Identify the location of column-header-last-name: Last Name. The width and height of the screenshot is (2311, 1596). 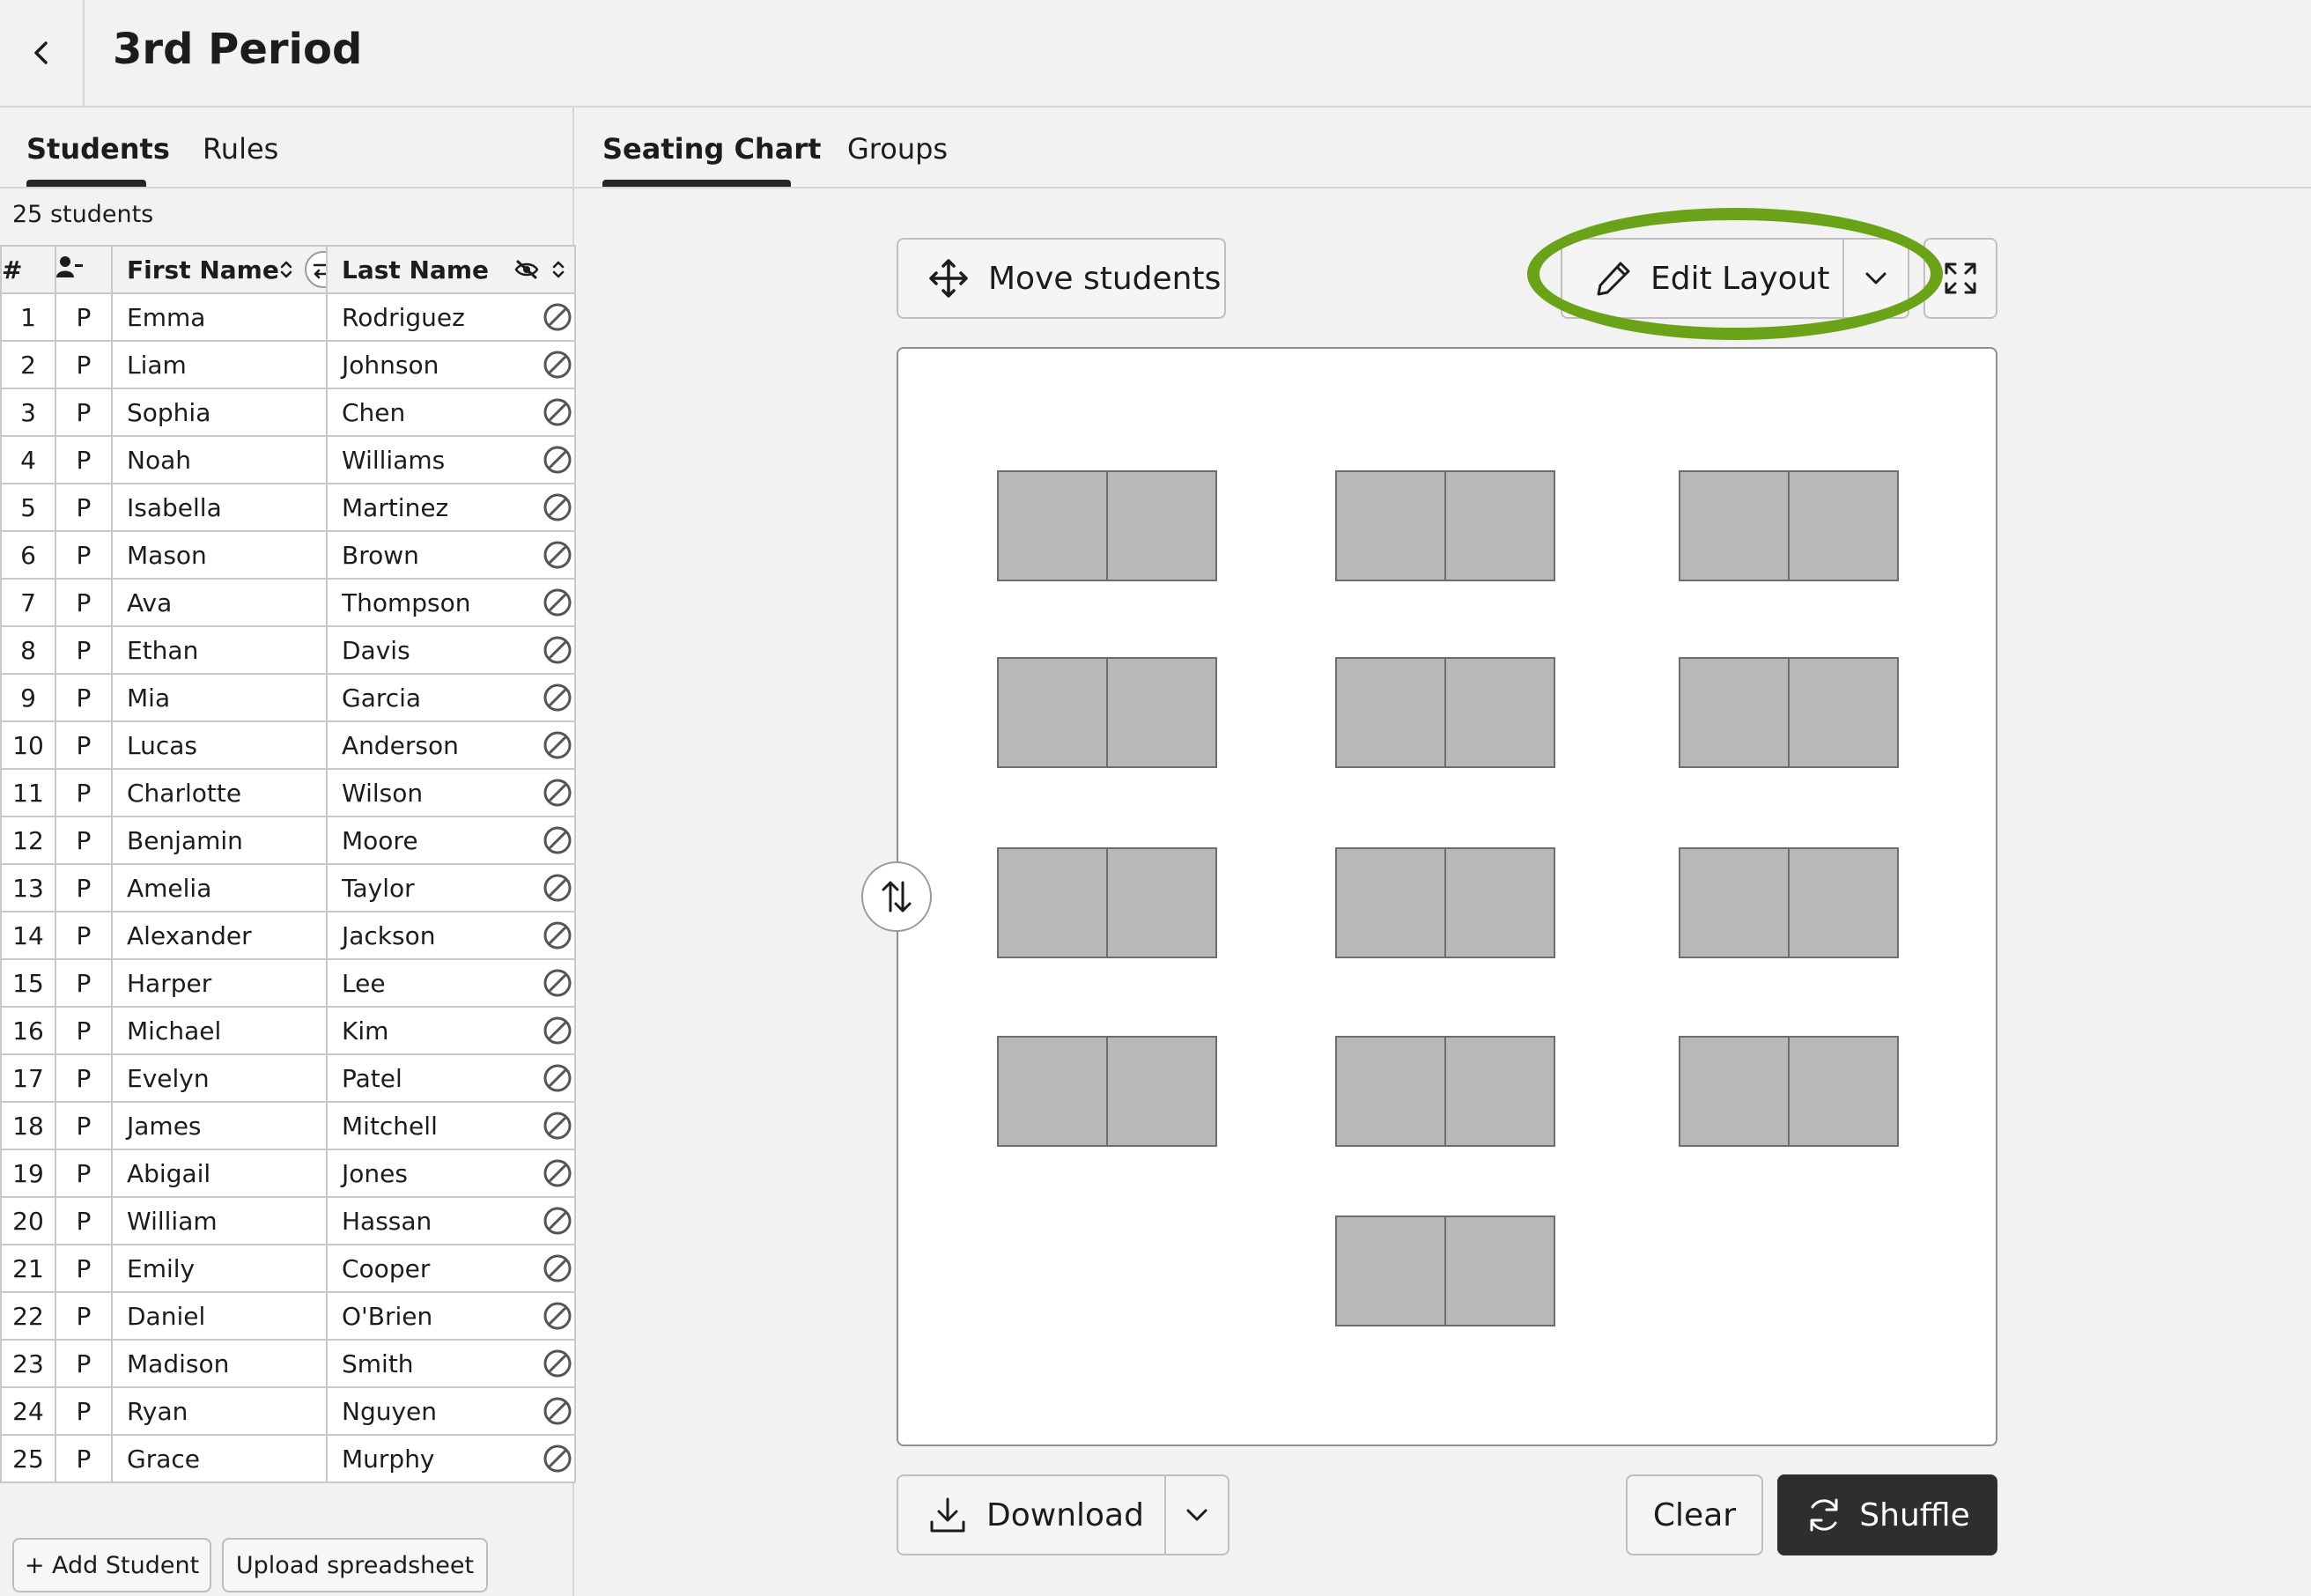
(451, 269).